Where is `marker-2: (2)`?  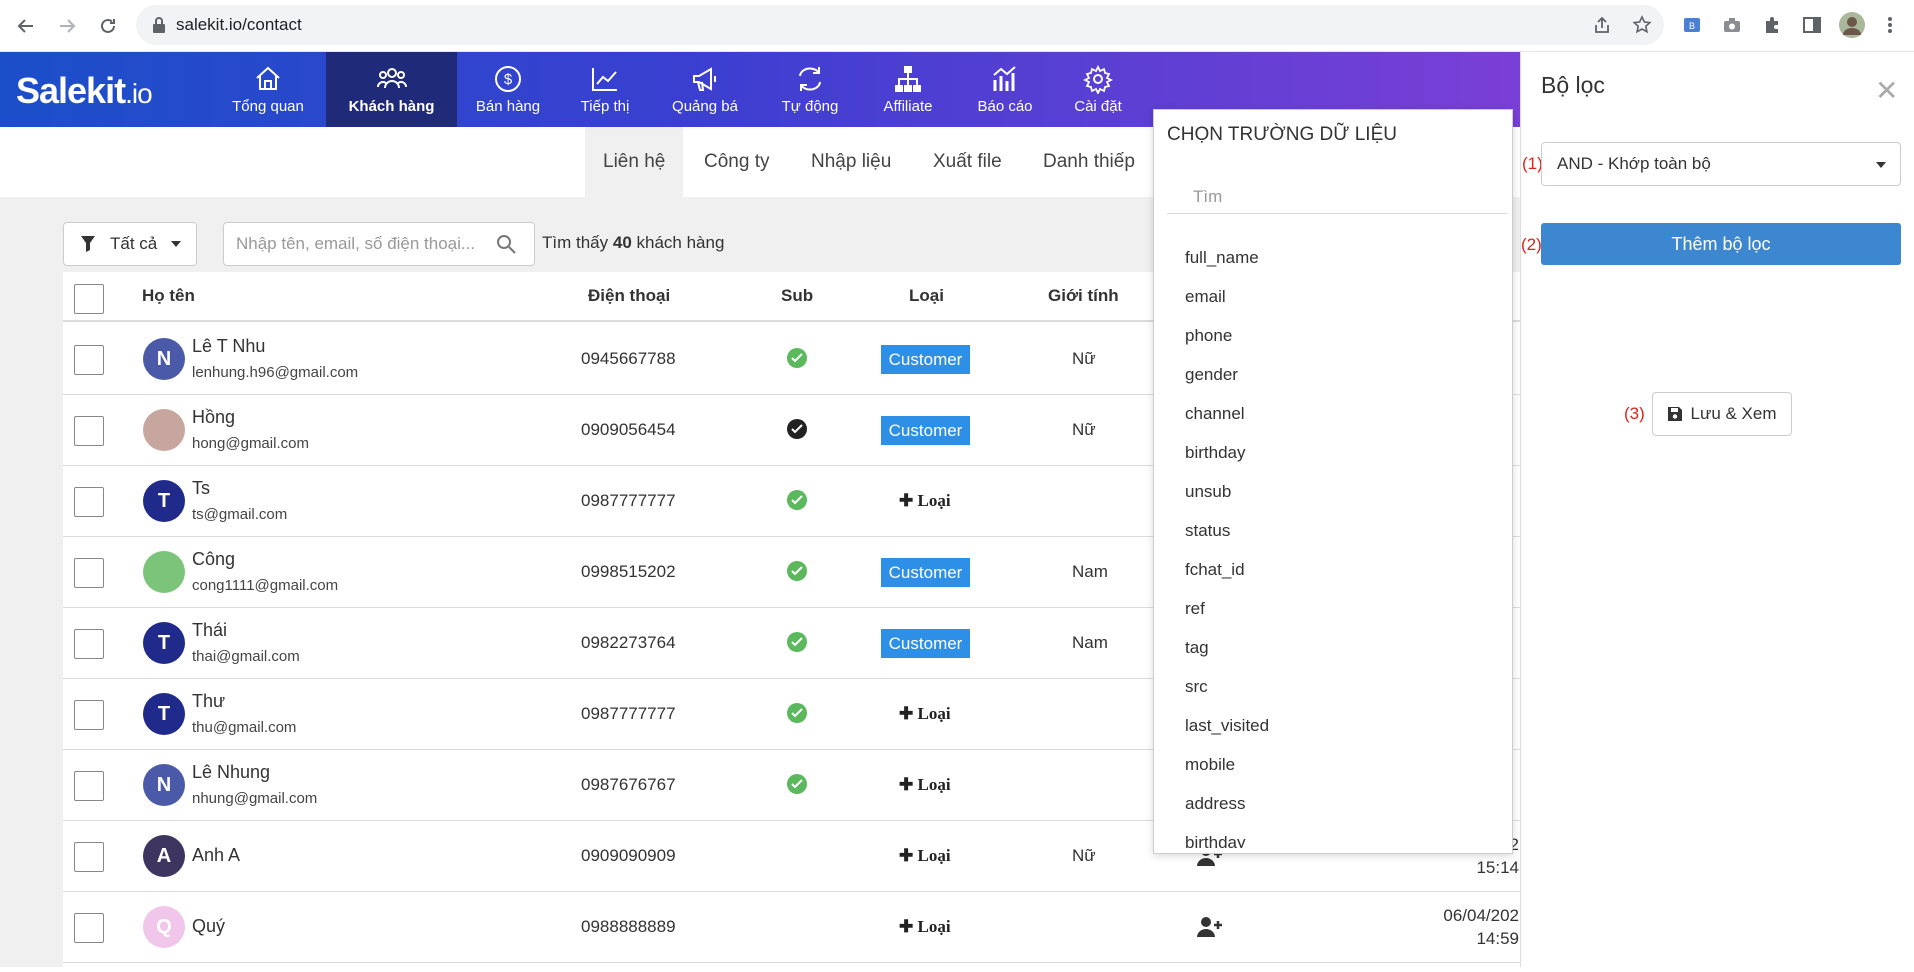
marker-2: (2) is located at coordinates (1531, 244).